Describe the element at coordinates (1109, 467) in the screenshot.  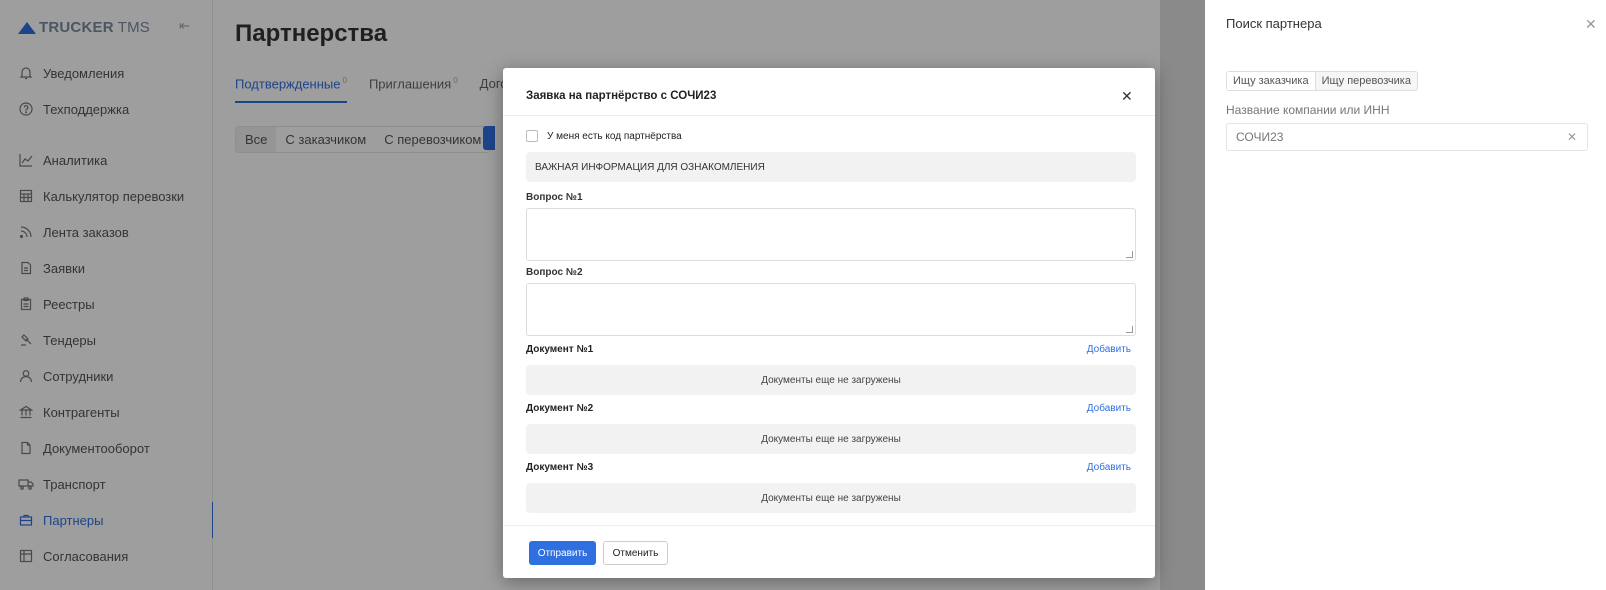
I see `document-3-add-link: Добавить` at that location.